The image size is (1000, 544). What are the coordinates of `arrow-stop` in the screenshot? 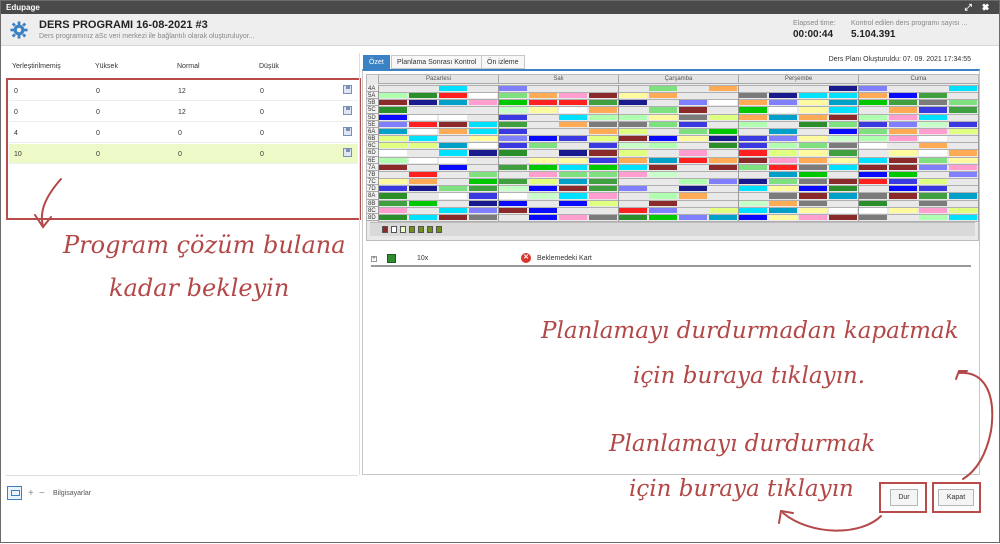 It's located at (830, 520).